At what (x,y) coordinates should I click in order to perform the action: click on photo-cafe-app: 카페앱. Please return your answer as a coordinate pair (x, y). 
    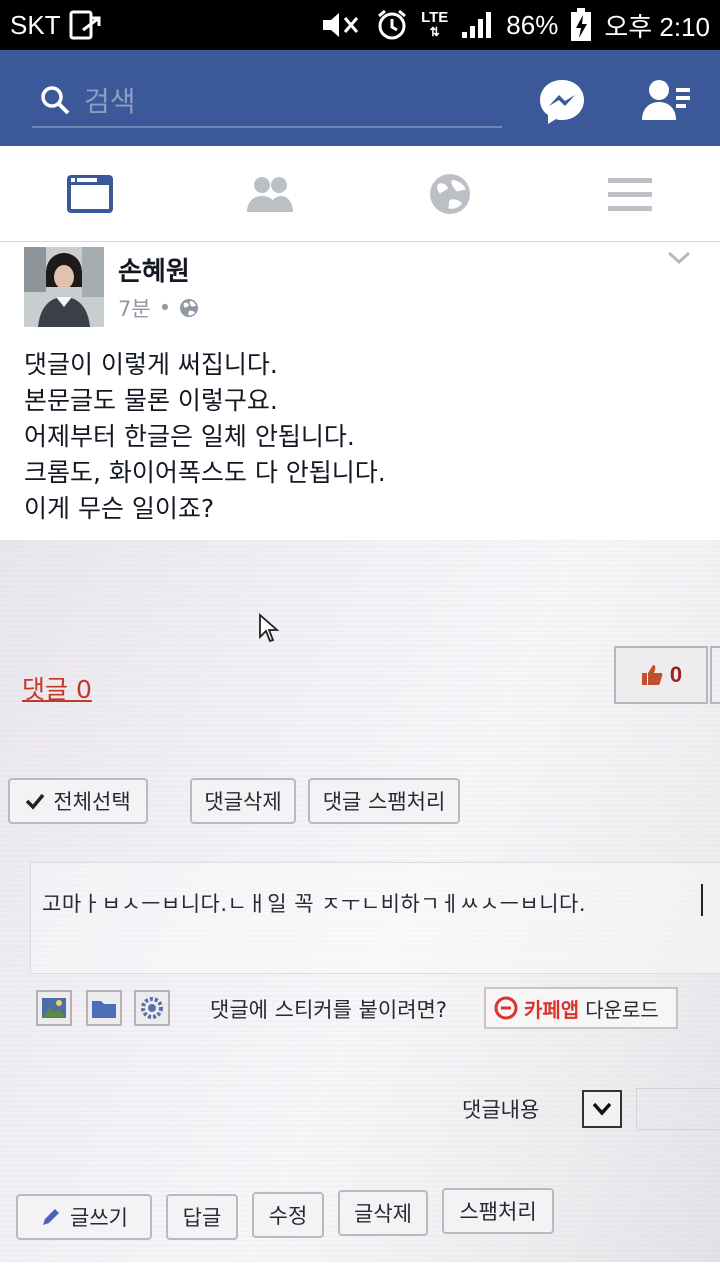
    Looking at the image, I should click on (552, 1009).